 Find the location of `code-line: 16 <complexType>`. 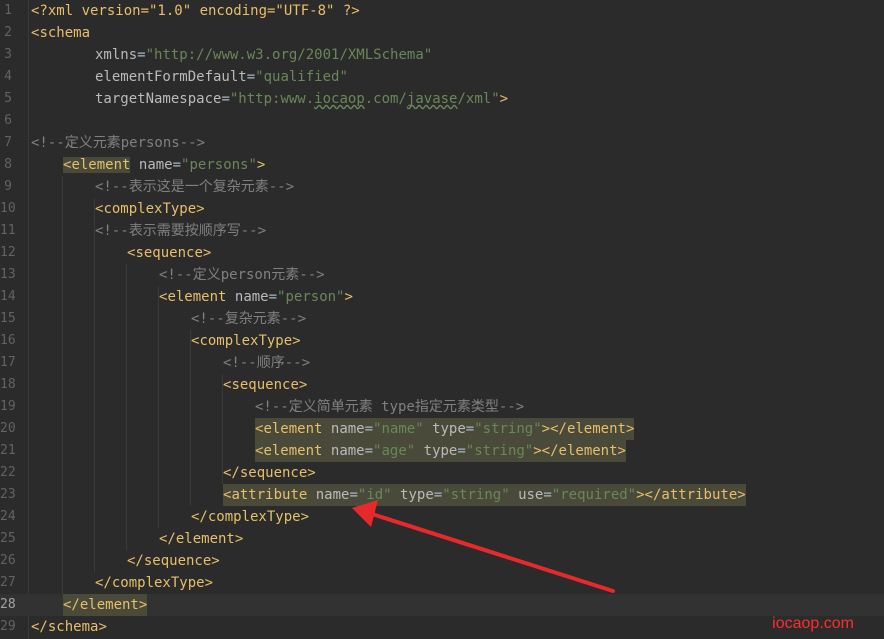

code-line: 16 <complexType> is located at coordinates (442, 341).